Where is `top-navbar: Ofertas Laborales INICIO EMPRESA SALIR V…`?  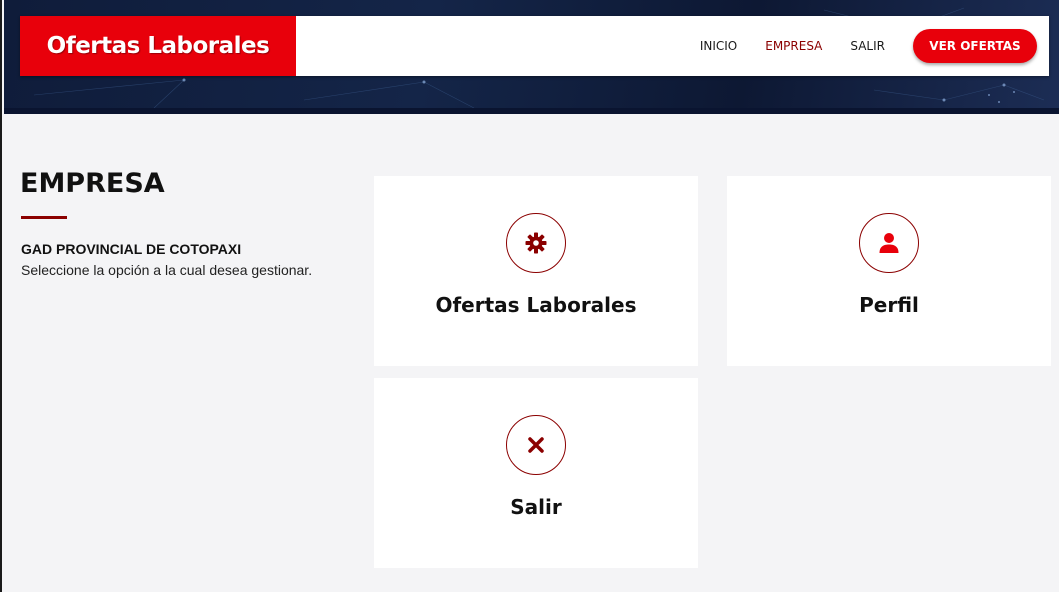
top-navbar: Ofertas Laborales INICIO EMPRESA SALIR V… is located at coordinates (534, 46).